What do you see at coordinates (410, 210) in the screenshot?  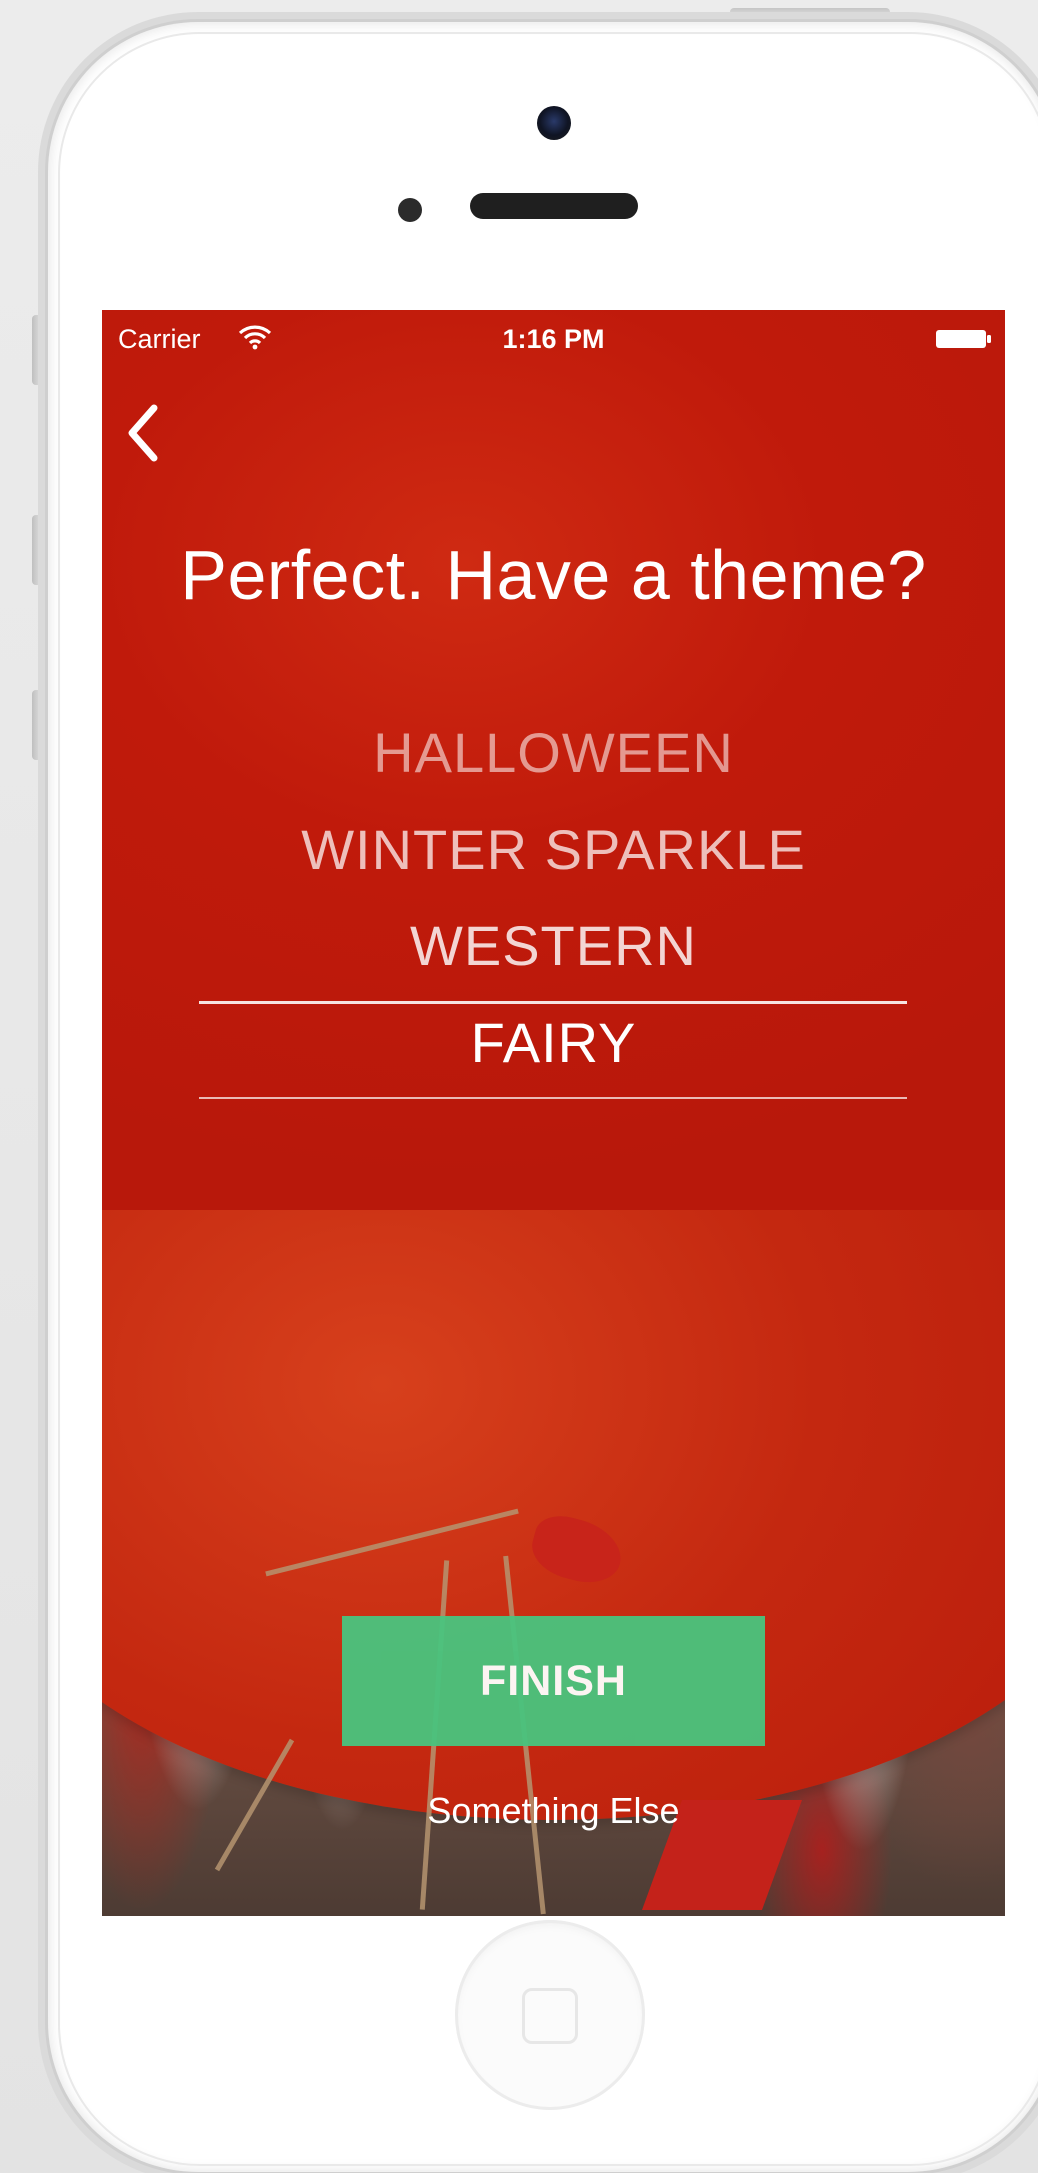 I see `proximity-sensor` at bounding box center [410, 210].